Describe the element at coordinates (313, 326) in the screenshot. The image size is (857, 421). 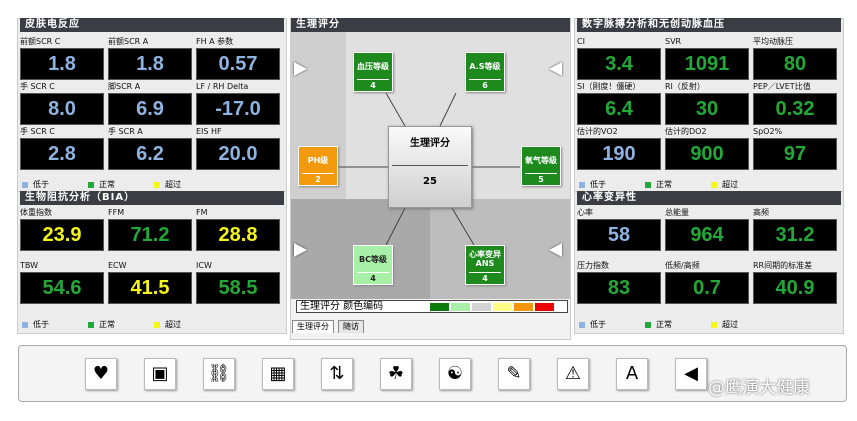
I see `tab-score: 生理评分` at that location.